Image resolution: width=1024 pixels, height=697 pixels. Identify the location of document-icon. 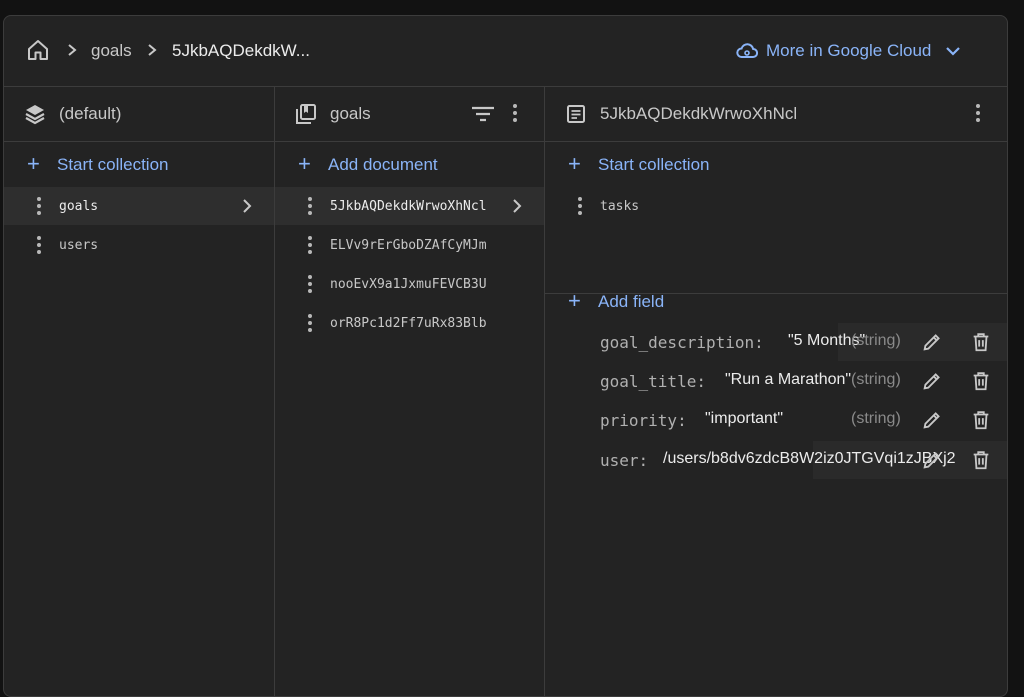
(576, 114).